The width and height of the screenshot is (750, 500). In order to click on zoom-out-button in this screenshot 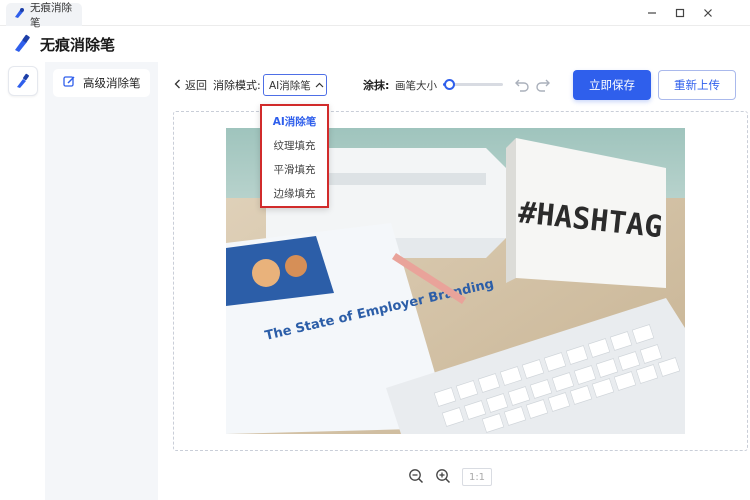, I will do `click(416, 477)`.